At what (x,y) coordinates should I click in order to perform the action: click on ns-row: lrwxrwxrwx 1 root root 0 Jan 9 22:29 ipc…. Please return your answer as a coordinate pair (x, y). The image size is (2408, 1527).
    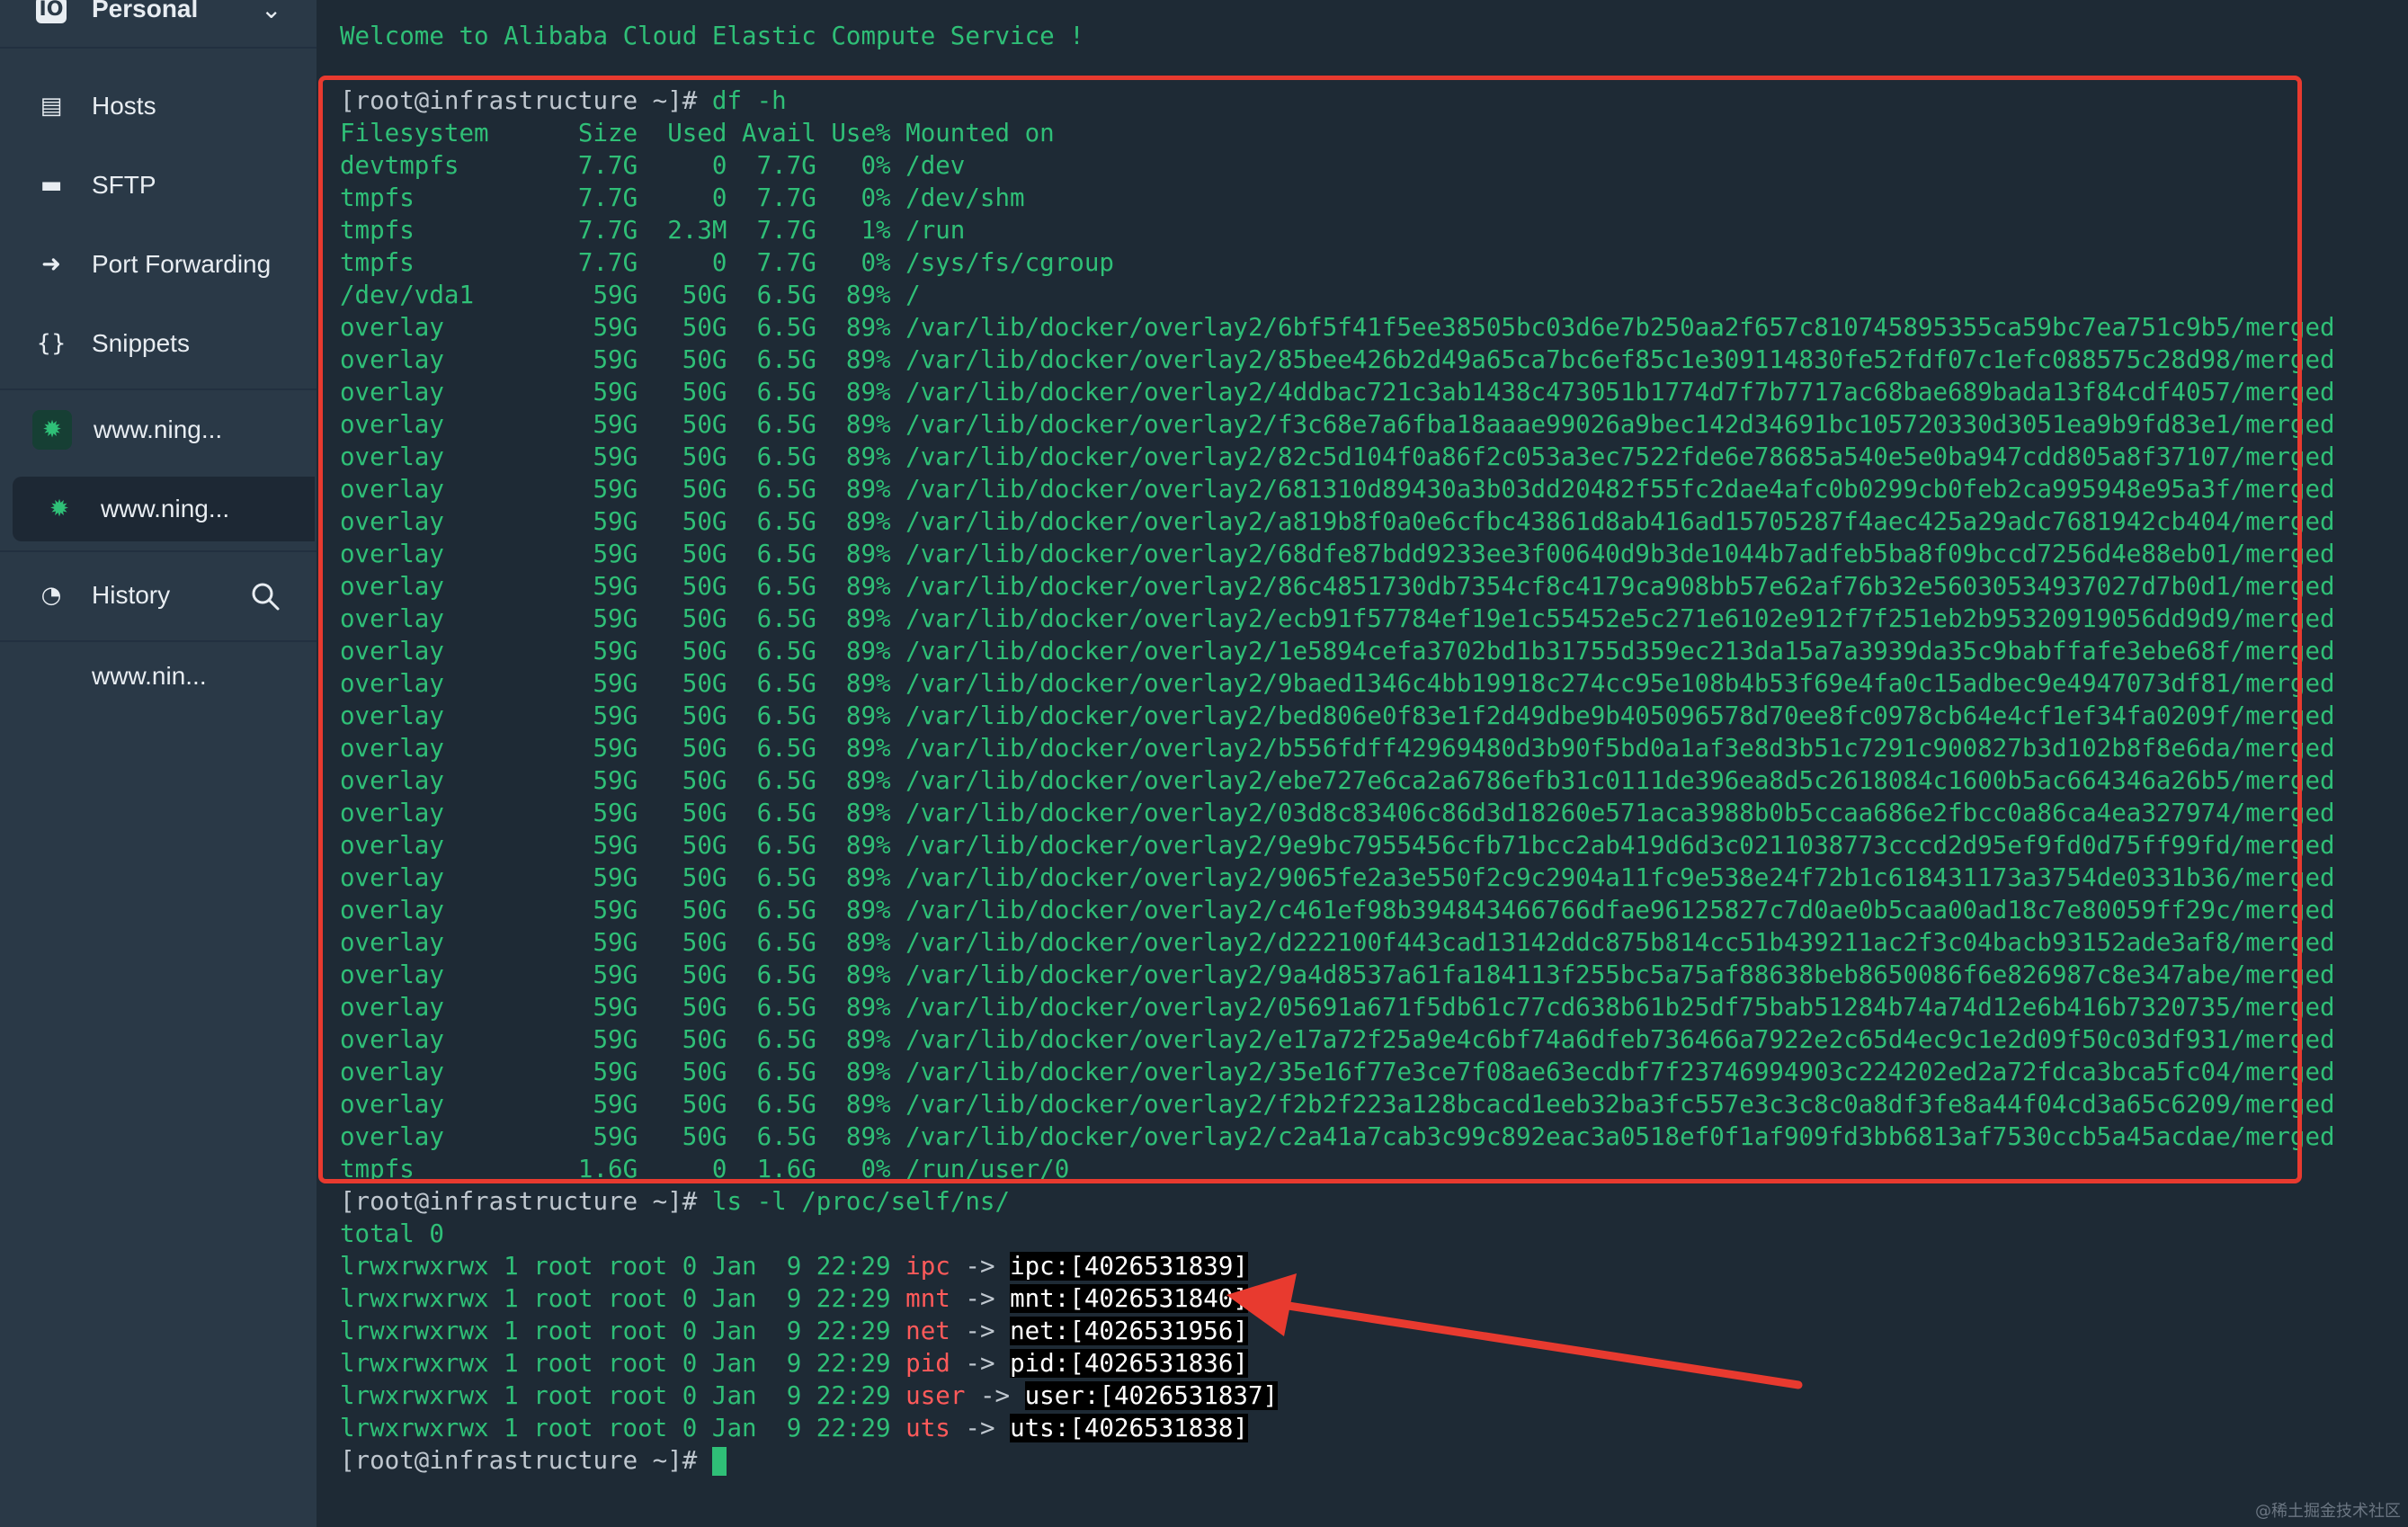
    Looking at the image, I should click on (794, 1266).